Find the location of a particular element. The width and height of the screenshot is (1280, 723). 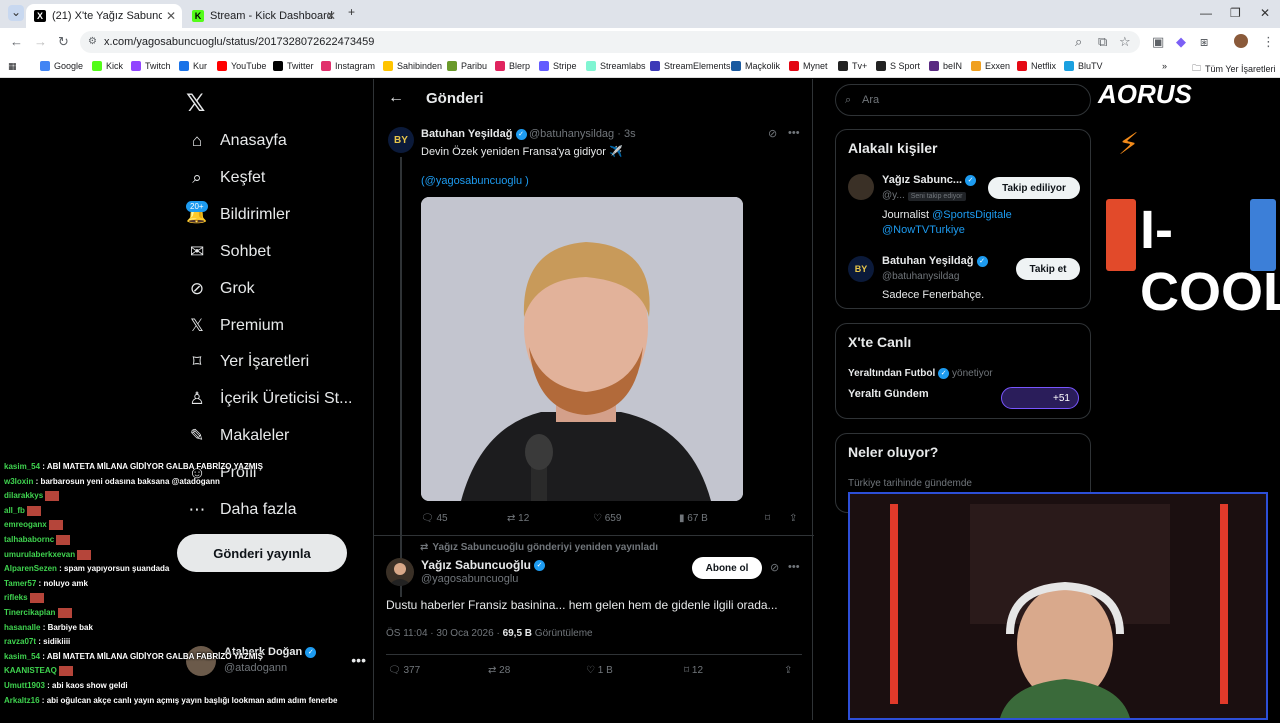

apps-grid-icon: ▦ is located at coordinates (12, 66).